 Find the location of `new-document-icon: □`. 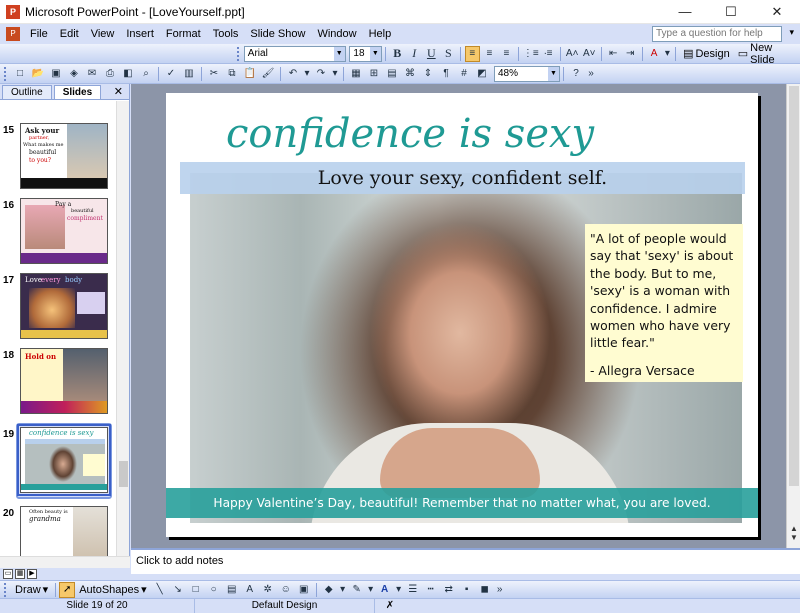

new-document-icon: □ is located at coordinates (20, 74).